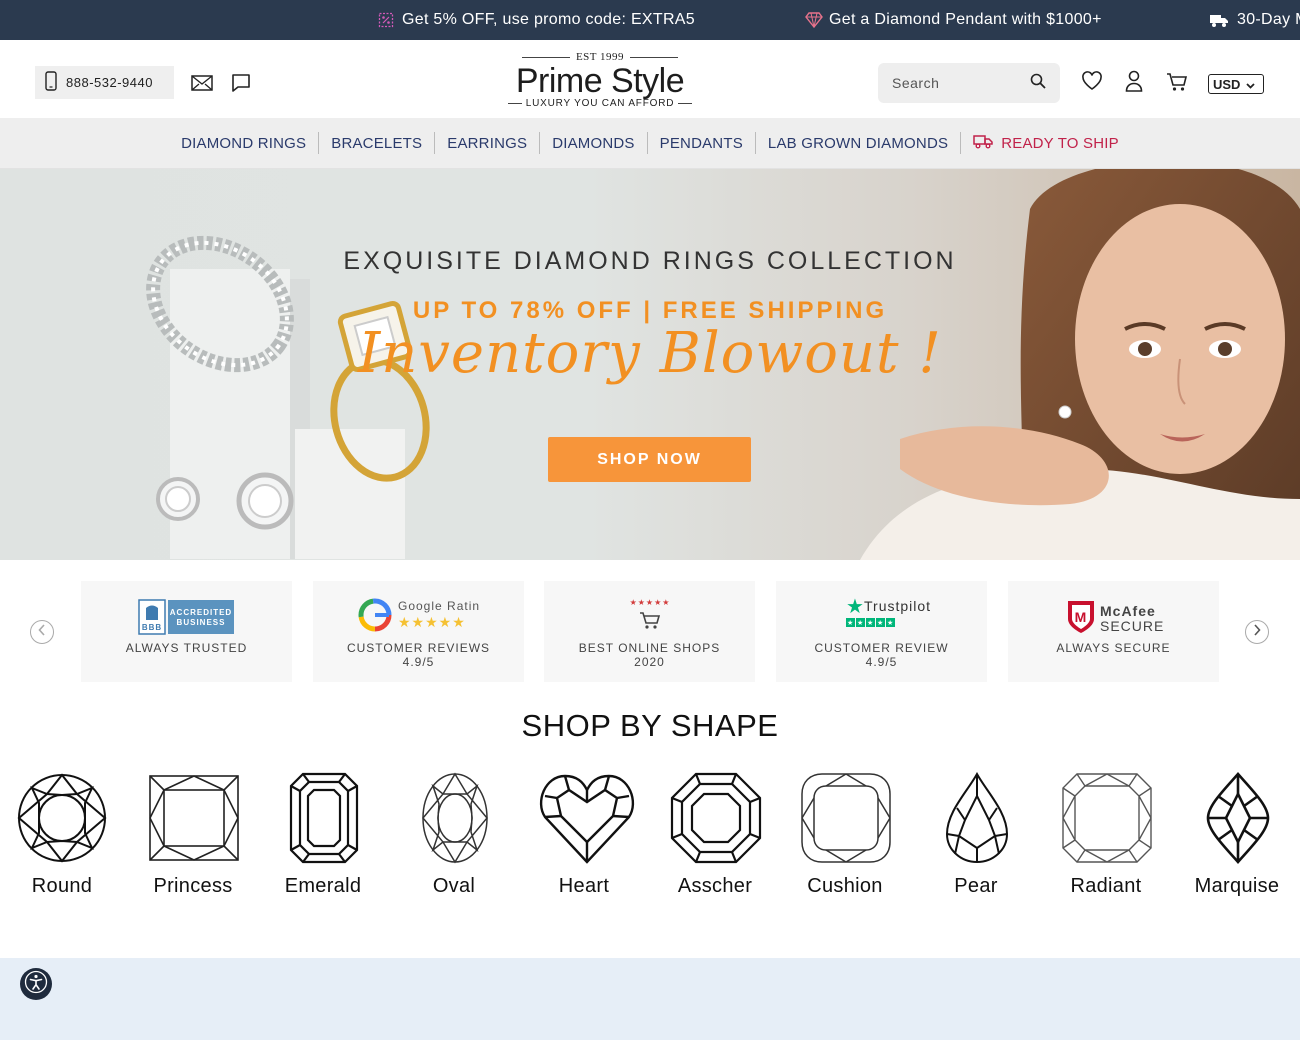  Describe the element at coordinates (953, 20) in the screenshot. I see `promo-item-pendant: Get a Diamond Pendant with $1000+` at that location.